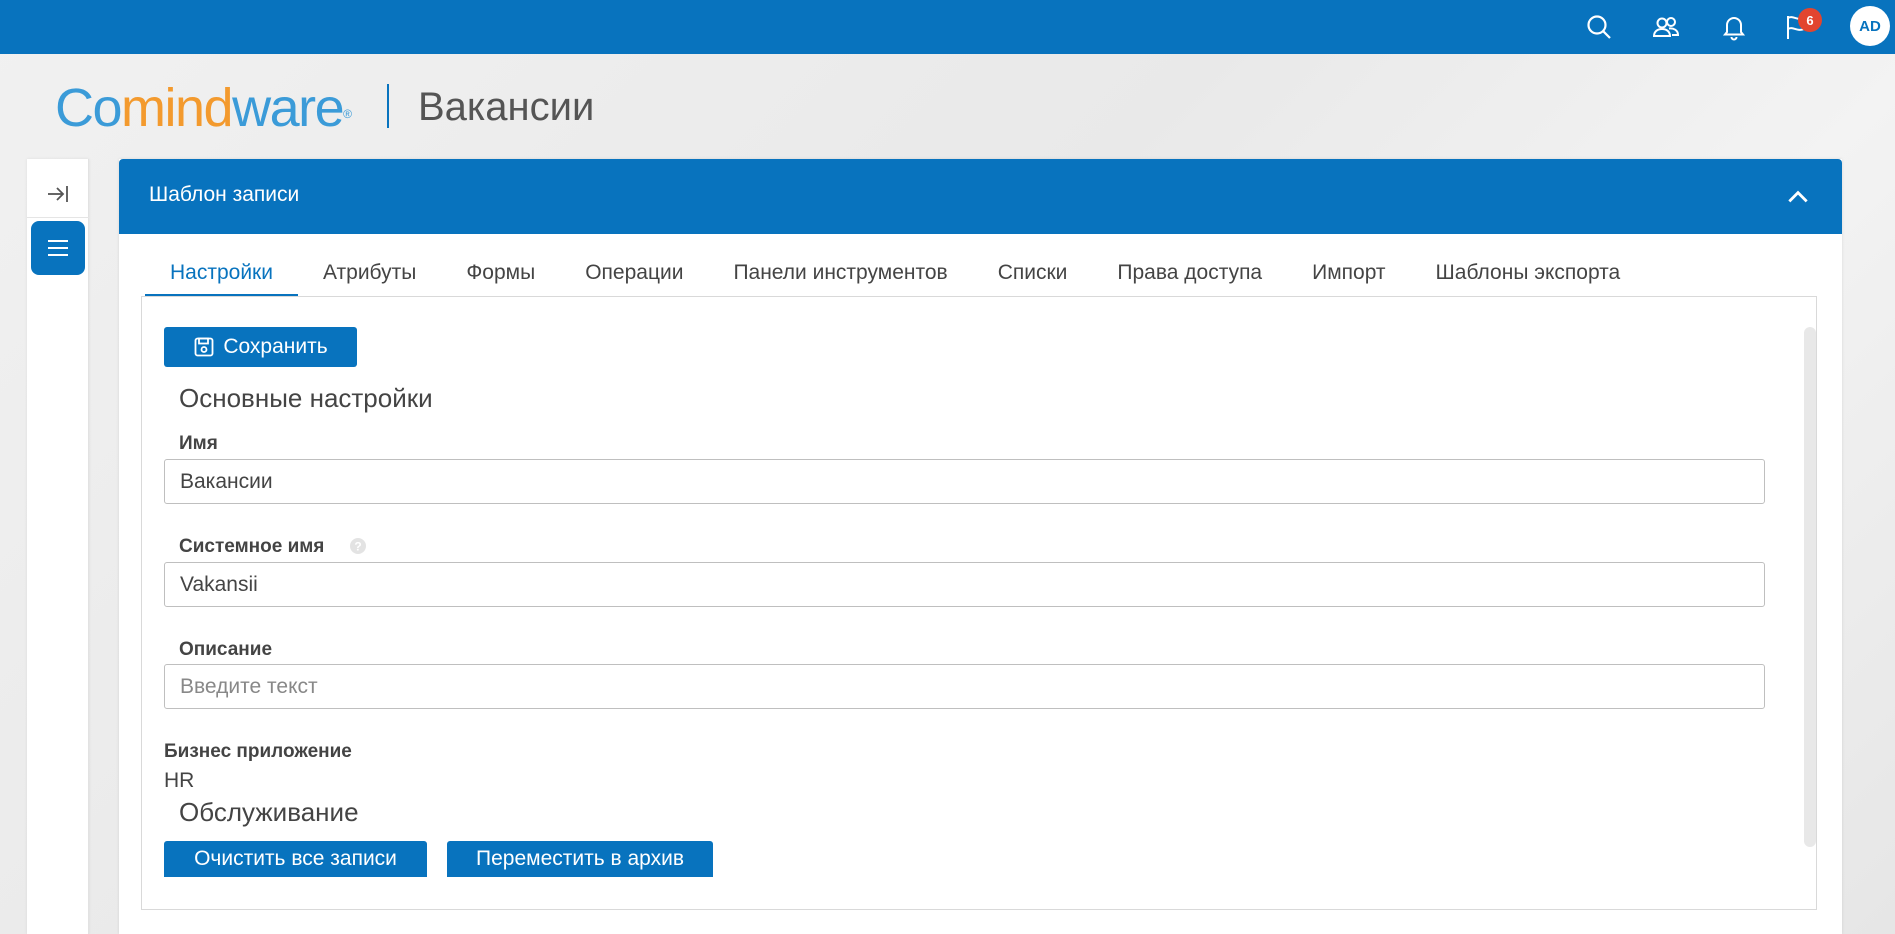 This screenshot has height=934, width=1895. I want to click on tab-access-rights: Права доступа, so click(1189, 275).